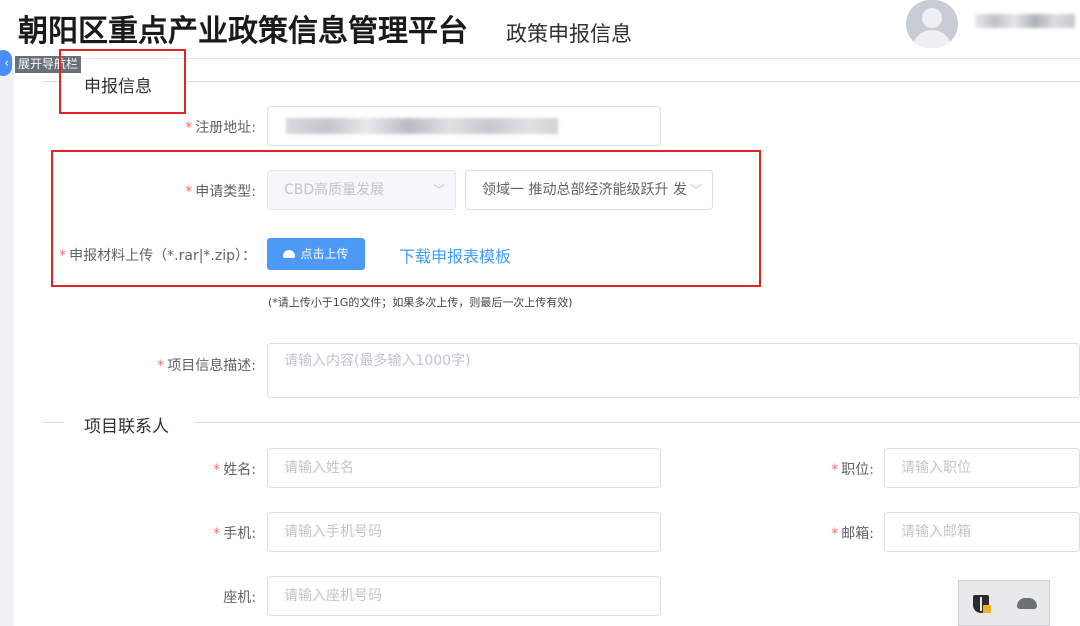  I want to click on nav-toggle-button: ‹, so click(6, 63).